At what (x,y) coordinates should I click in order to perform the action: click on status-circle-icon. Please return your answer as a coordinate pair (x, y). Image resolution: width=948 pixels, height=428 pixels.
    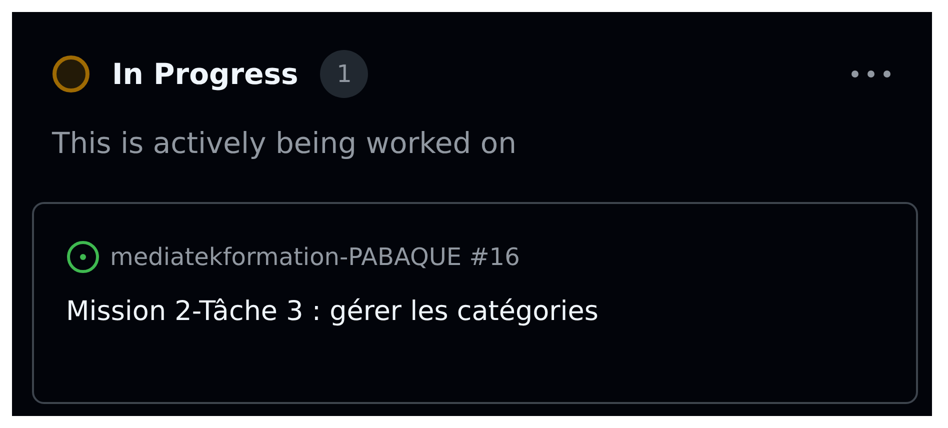
    Looking at the image, I should click on (71, 74).